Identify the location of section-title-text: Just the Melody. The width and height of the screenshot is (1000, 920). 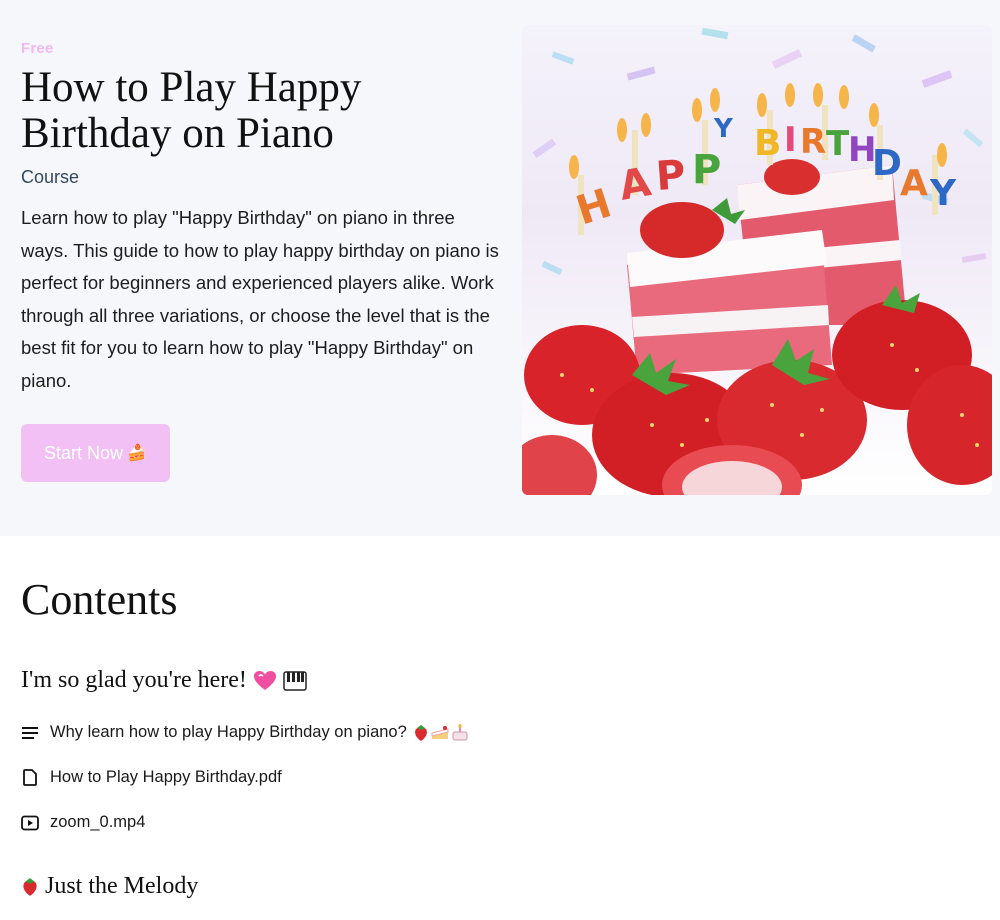
(122, 886).